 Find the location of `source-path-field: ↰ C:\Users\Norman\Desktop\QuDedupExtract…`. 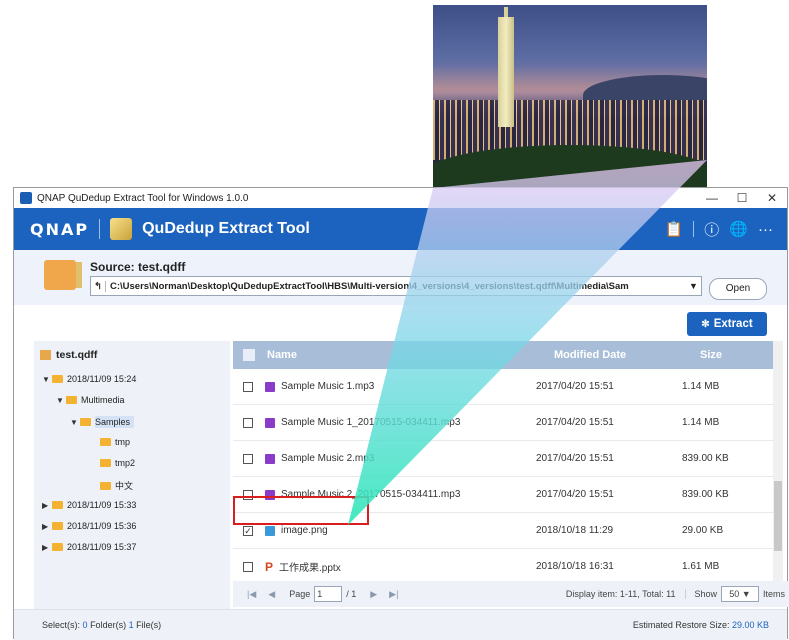

source-path-field: ↰ C:\Users\Norman\Desktop\QuDedupExtract… is located at coordinates (396, 286).